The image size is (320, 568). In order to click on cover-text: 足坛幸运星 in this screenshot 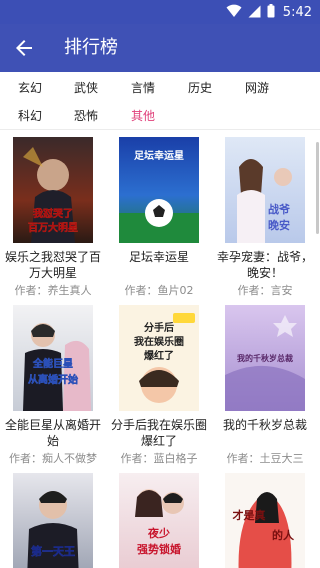, I will do `click(159, 155)`.